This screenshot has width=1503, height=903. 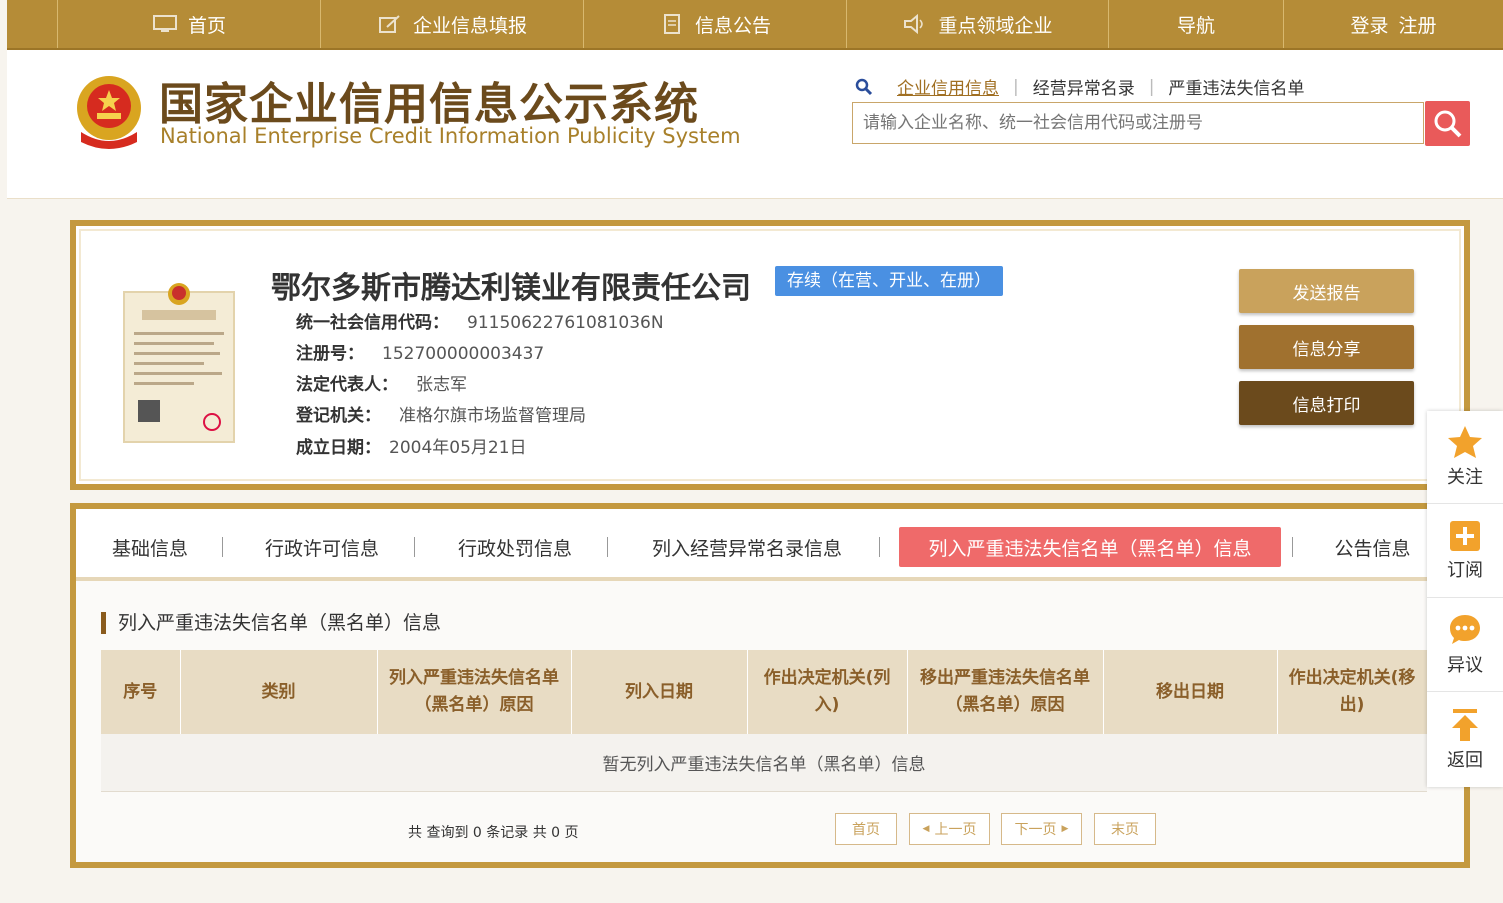 I want to click on search-type-links: 企业信用信息 | 经营异常名录 | 严重违法失信名单, so click(x=1086, y=86).